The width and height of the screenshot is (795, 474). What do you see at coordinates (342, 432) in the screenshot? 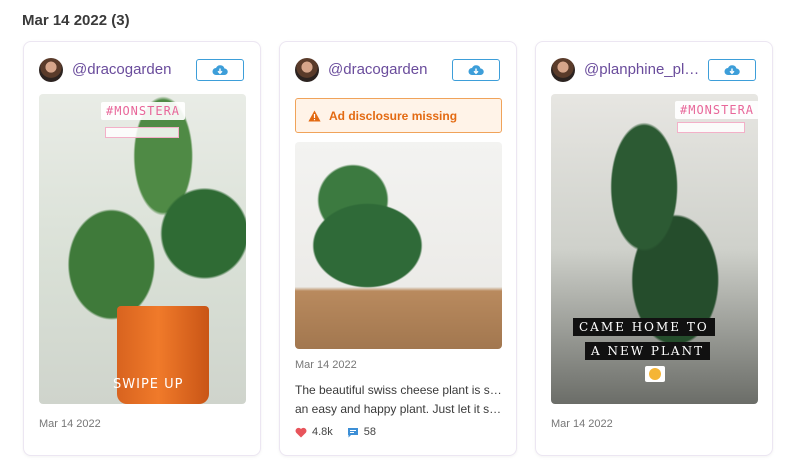
I see `engagement-stats: 4.8k 58` at bounding box center [342, 432].